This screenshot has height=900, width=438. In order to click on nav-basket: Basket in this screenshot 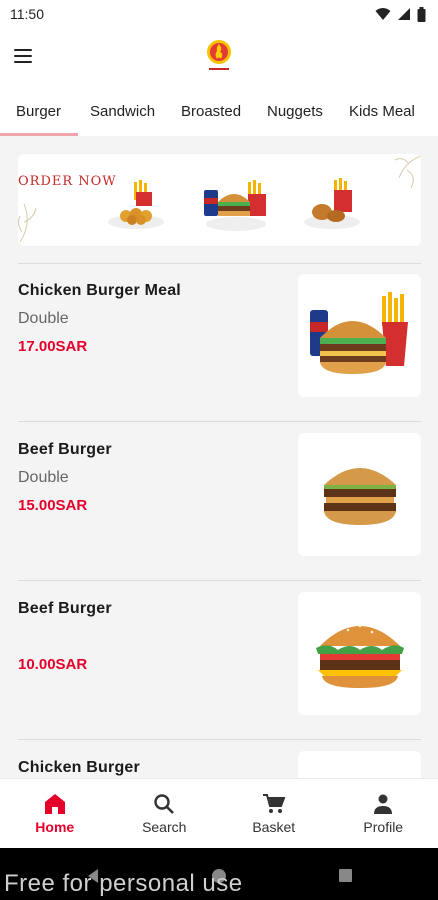, I will do `click(274, 813)`.